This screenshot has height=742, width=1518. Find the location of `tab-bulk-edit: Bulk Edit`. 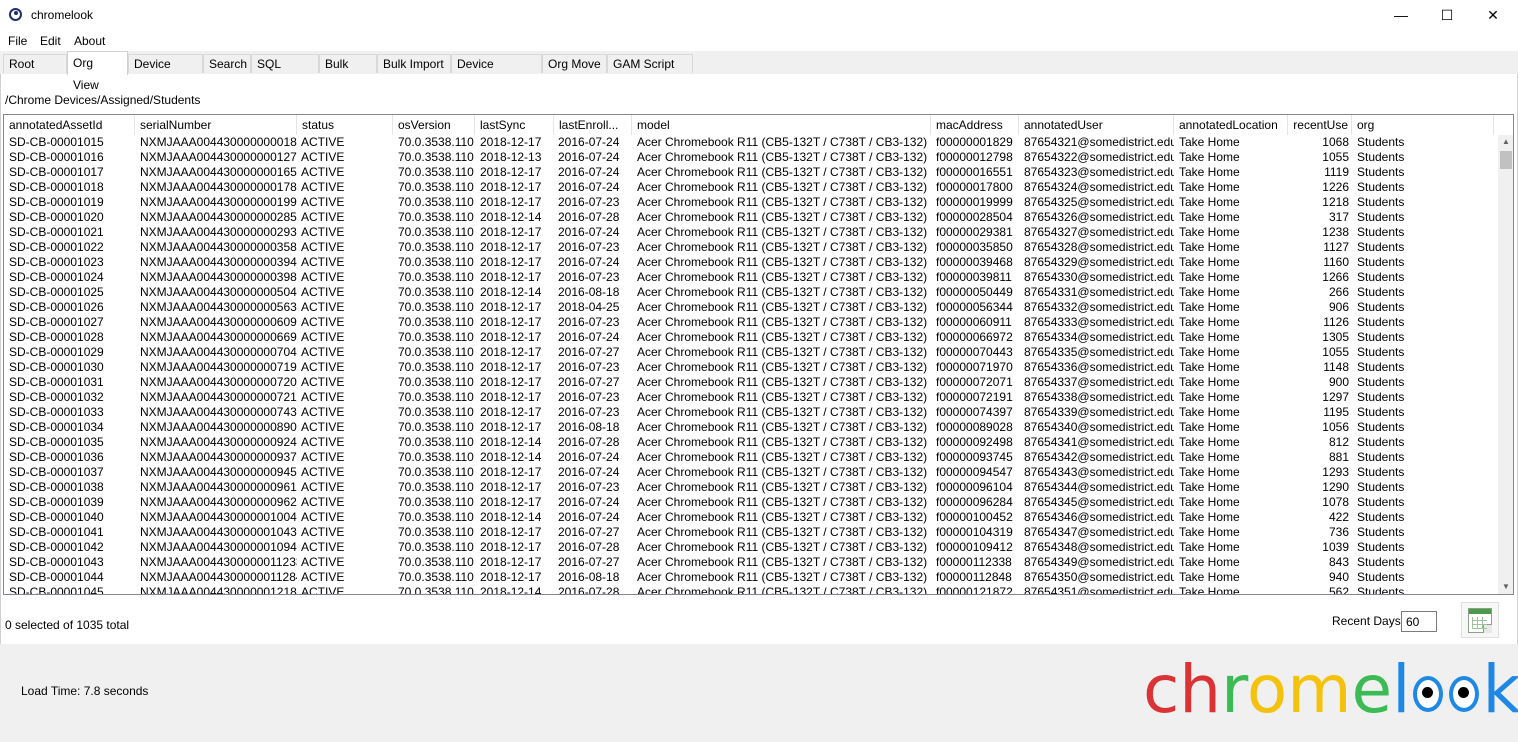

tab-bulk-edit: Bulk Edit is located at coordinates (348, 72).